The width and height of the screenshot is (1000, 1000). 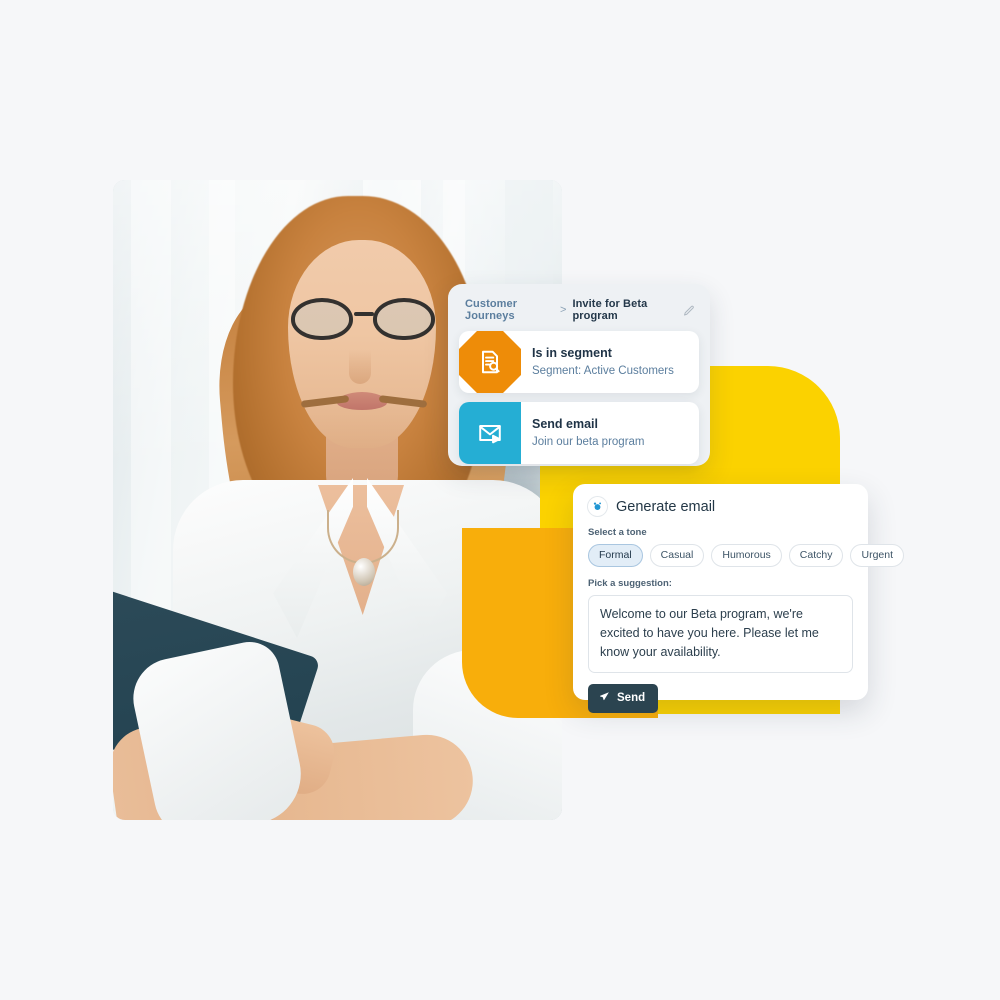 I want to click on suggestion-label: Pick a suggestion:, so click(x=630, y=583).